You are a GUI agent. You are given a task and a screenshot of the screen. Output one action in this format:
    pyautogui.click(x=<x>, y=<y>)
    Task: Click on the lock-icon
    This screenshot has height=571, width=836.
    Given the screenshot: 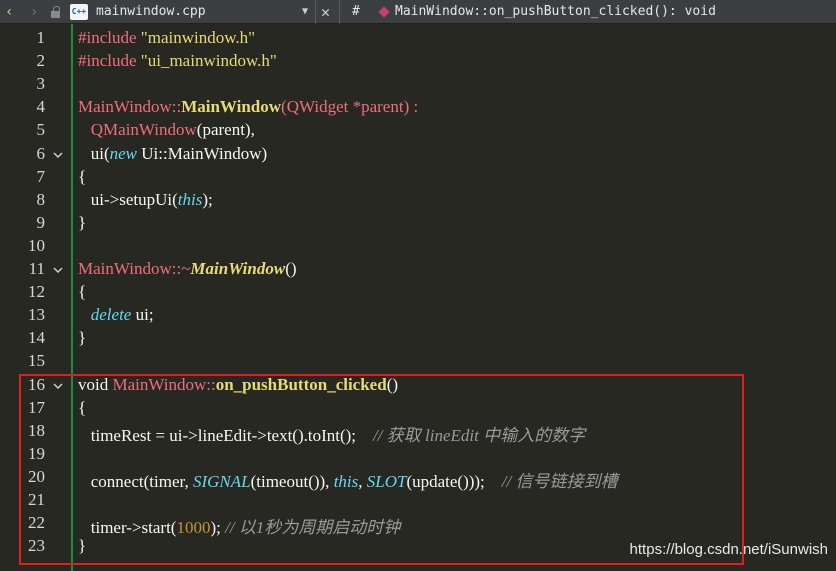 What is the action you would take?
    pyautogui.click(x=56, y=12)
    